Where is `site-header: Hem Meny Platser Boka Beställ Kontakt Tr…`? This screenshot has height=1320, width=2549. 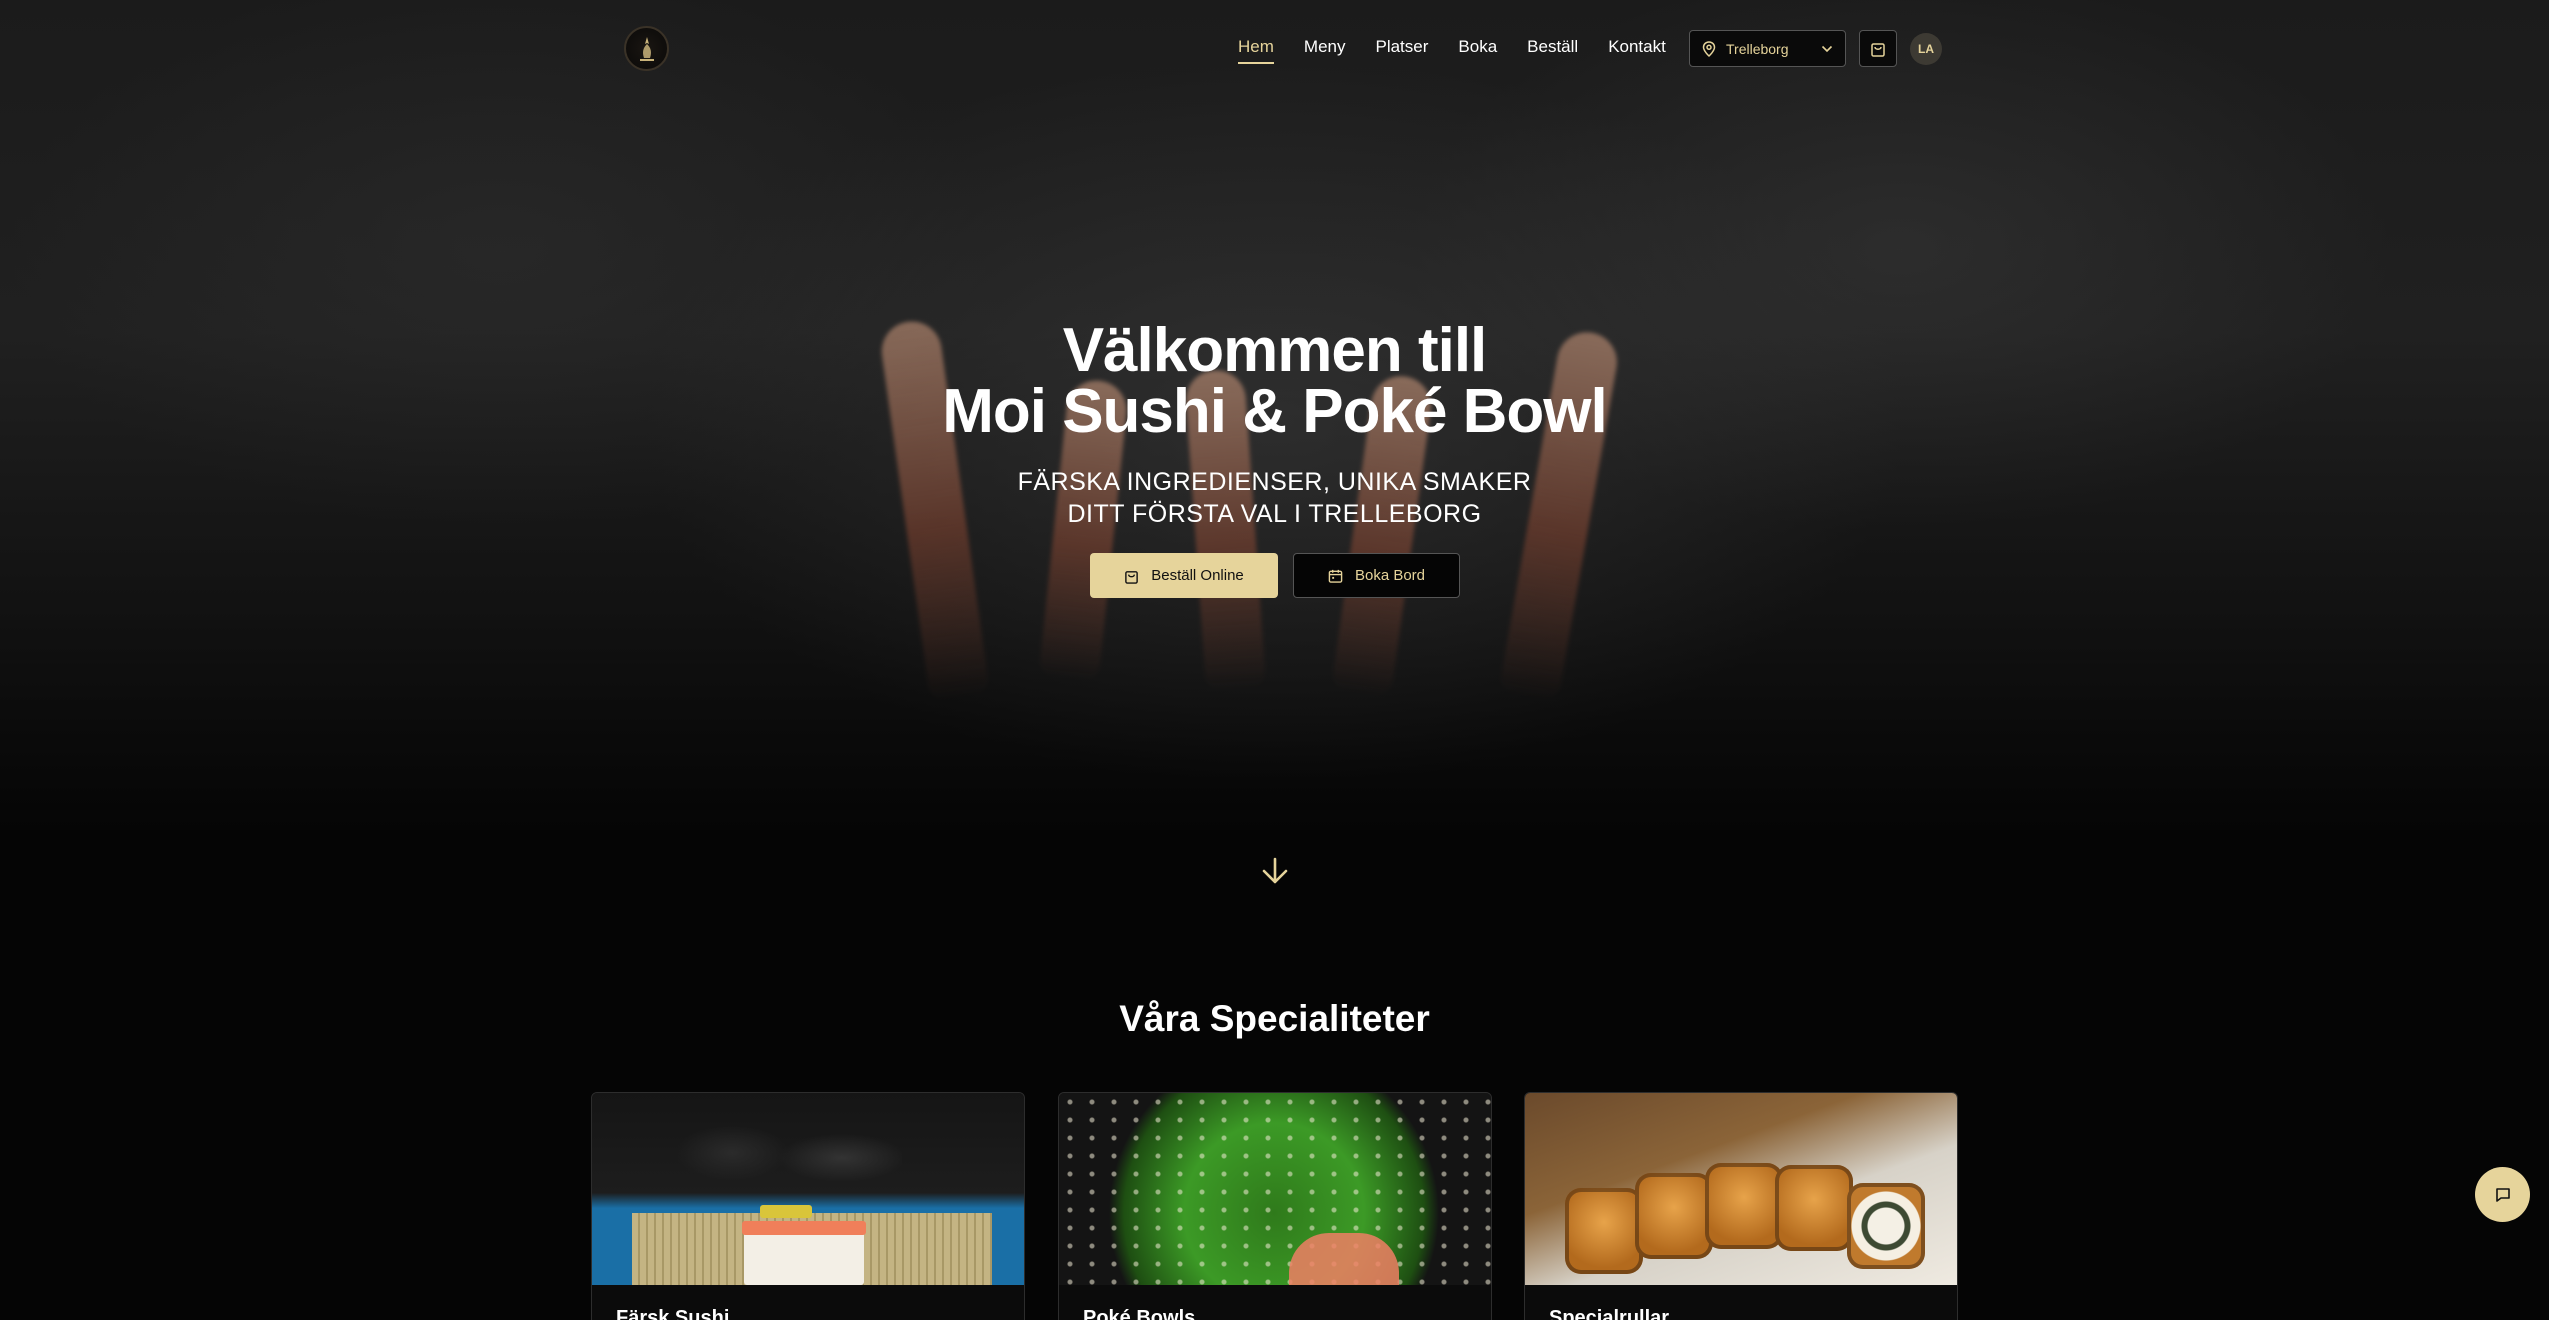
site-header: Hem Meny Platser Boka Beställ Kontakt Tr… is located at coordinates (1274, 50).